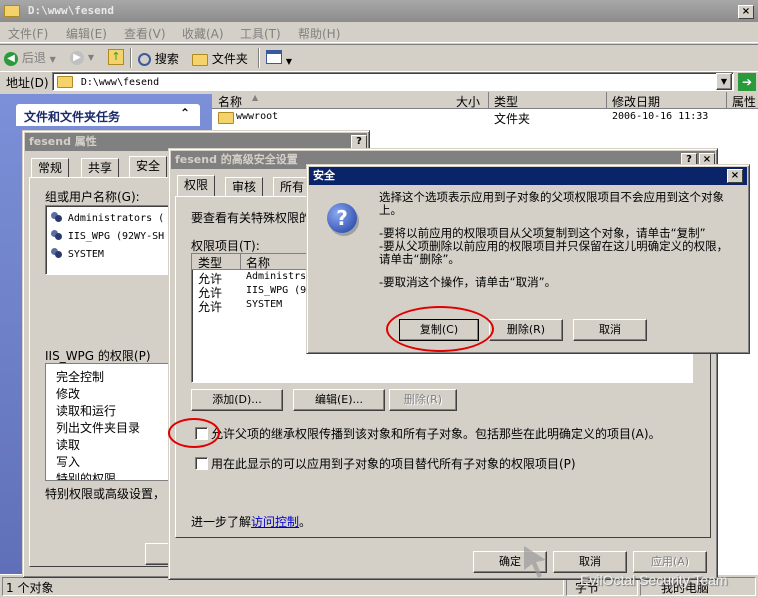  I want to click on sort-arrow-icon: ▲, so click(255, 97).